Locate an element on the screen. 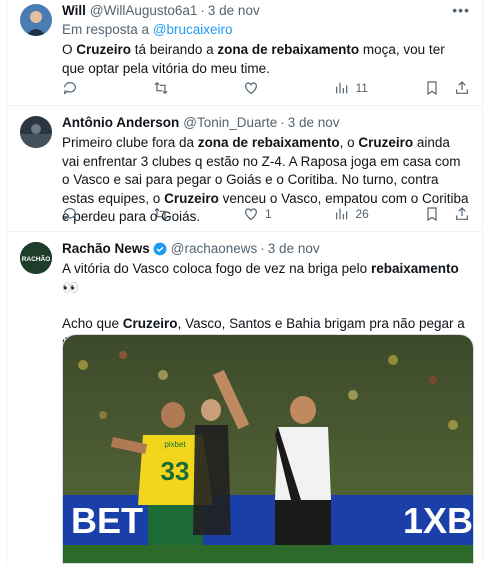 The height and width of the screenshot is (564, 487). tweet-header: Rachão News @rachaonews · 3 de nov is located at coordinates (266, 249).